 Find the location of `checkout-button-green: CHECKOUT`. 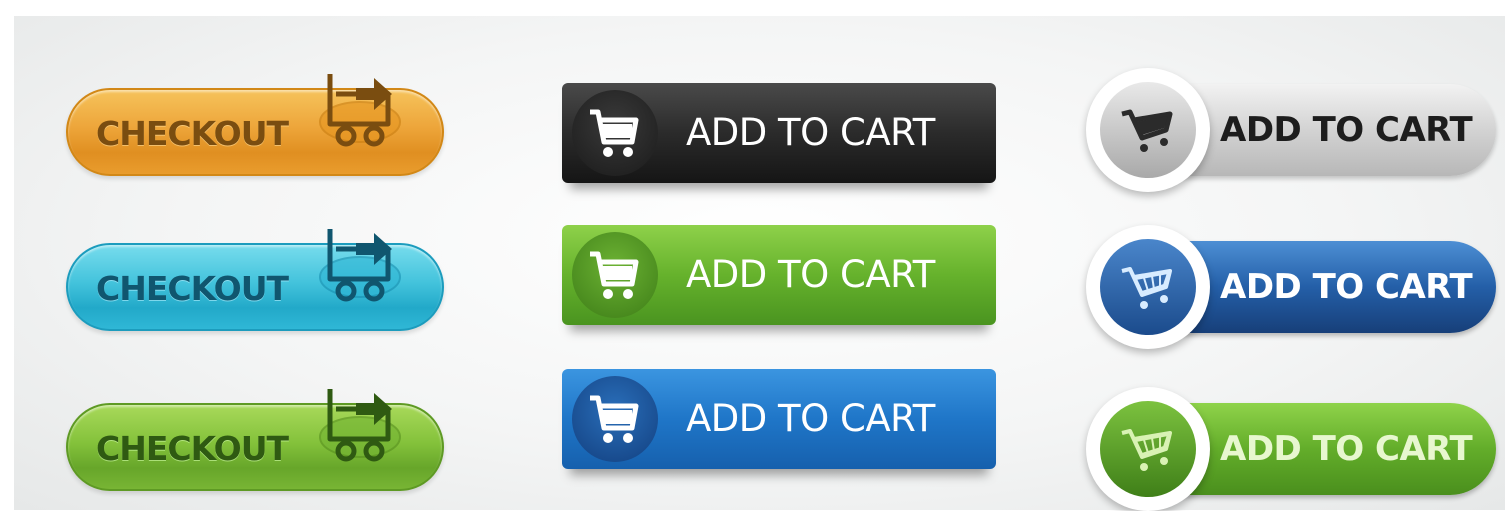

checkout-button-green: CHECKOUT is located at coordinates (255, 440).